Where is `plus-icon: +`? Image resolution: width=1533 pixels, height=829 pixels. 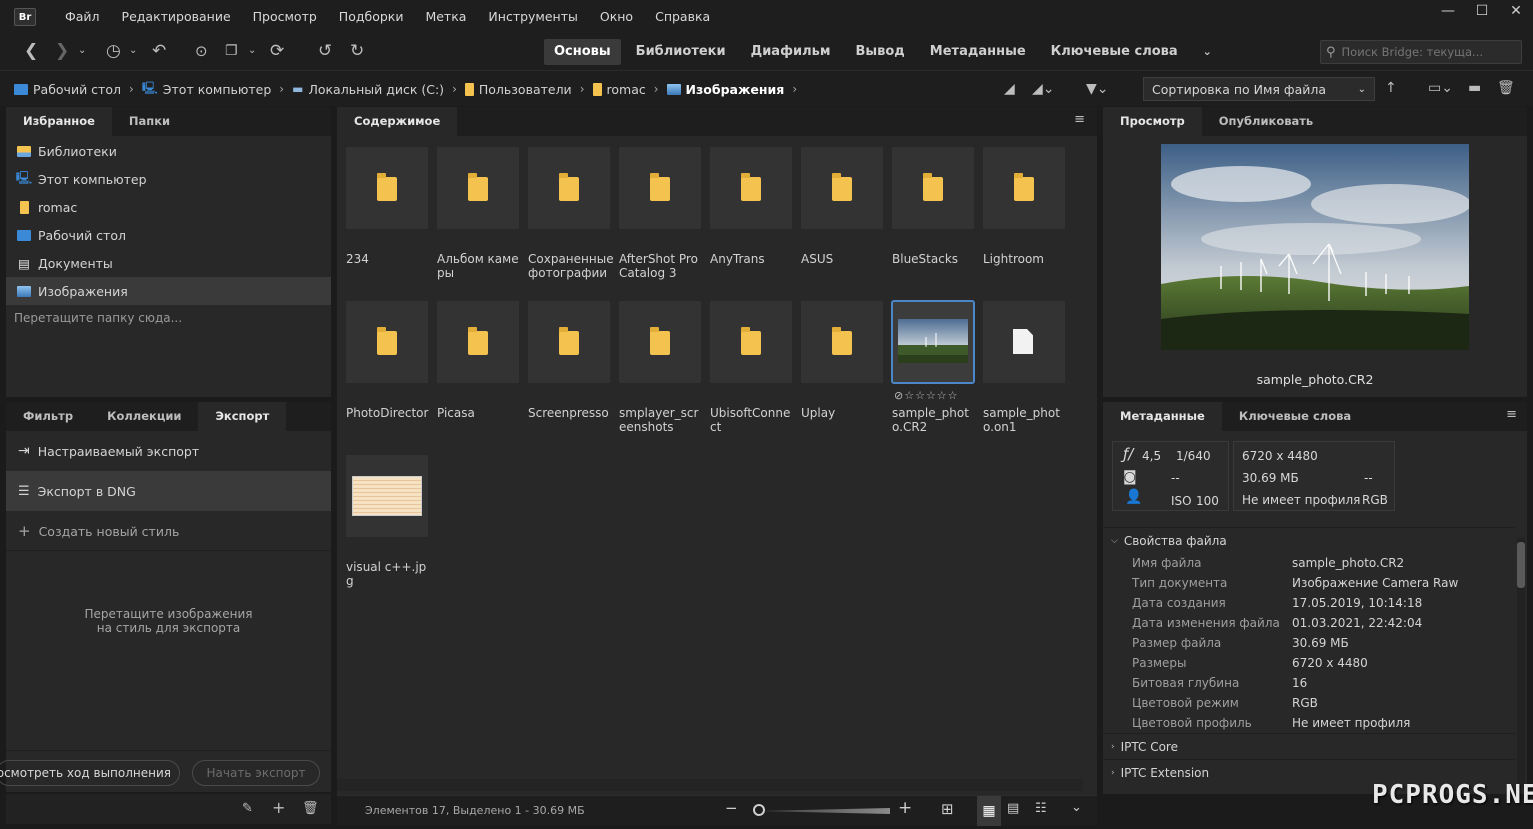
plus-icon: + is located at coordinates (278, 808).